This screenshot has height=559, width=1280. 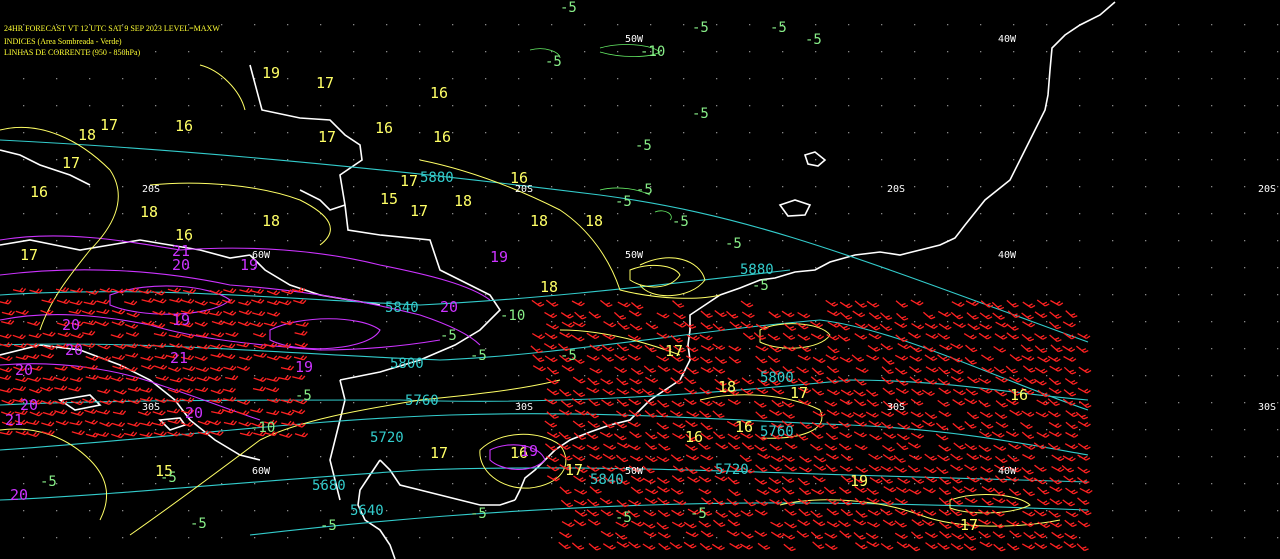 What do you see at coordinates (442, 137) in the screenshot?
I see `yellow-contour-label: 16` at bounding box center [442, 137].